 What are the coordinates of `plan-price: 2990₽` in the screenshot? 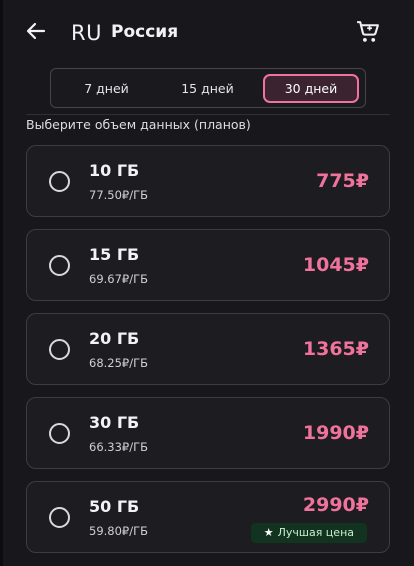 It's located at (335, 505).